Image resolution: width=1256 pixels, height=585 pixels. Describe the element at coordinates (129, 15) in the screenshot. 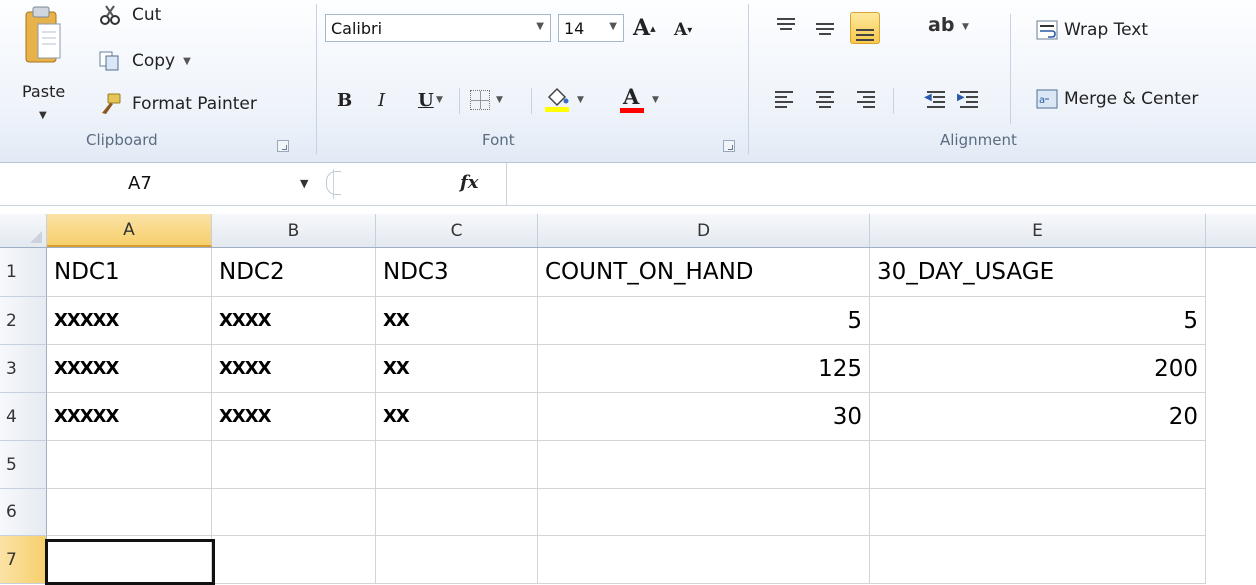

I see `cut-button: Cut` at that location.